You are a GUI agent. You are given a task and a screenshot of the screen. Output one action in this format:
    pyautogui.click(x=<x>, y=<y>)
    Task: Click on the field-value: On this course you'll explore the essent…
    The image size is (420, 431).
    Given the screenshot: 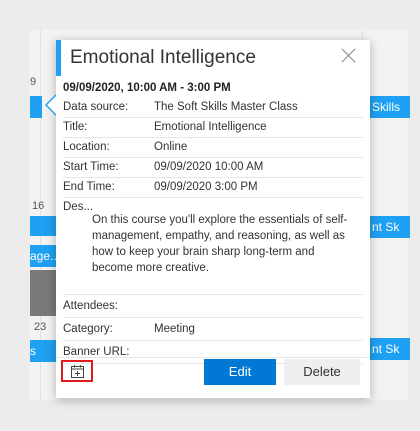 What is the action you would take?
    pyautogui.click(x=220, y=244)
    